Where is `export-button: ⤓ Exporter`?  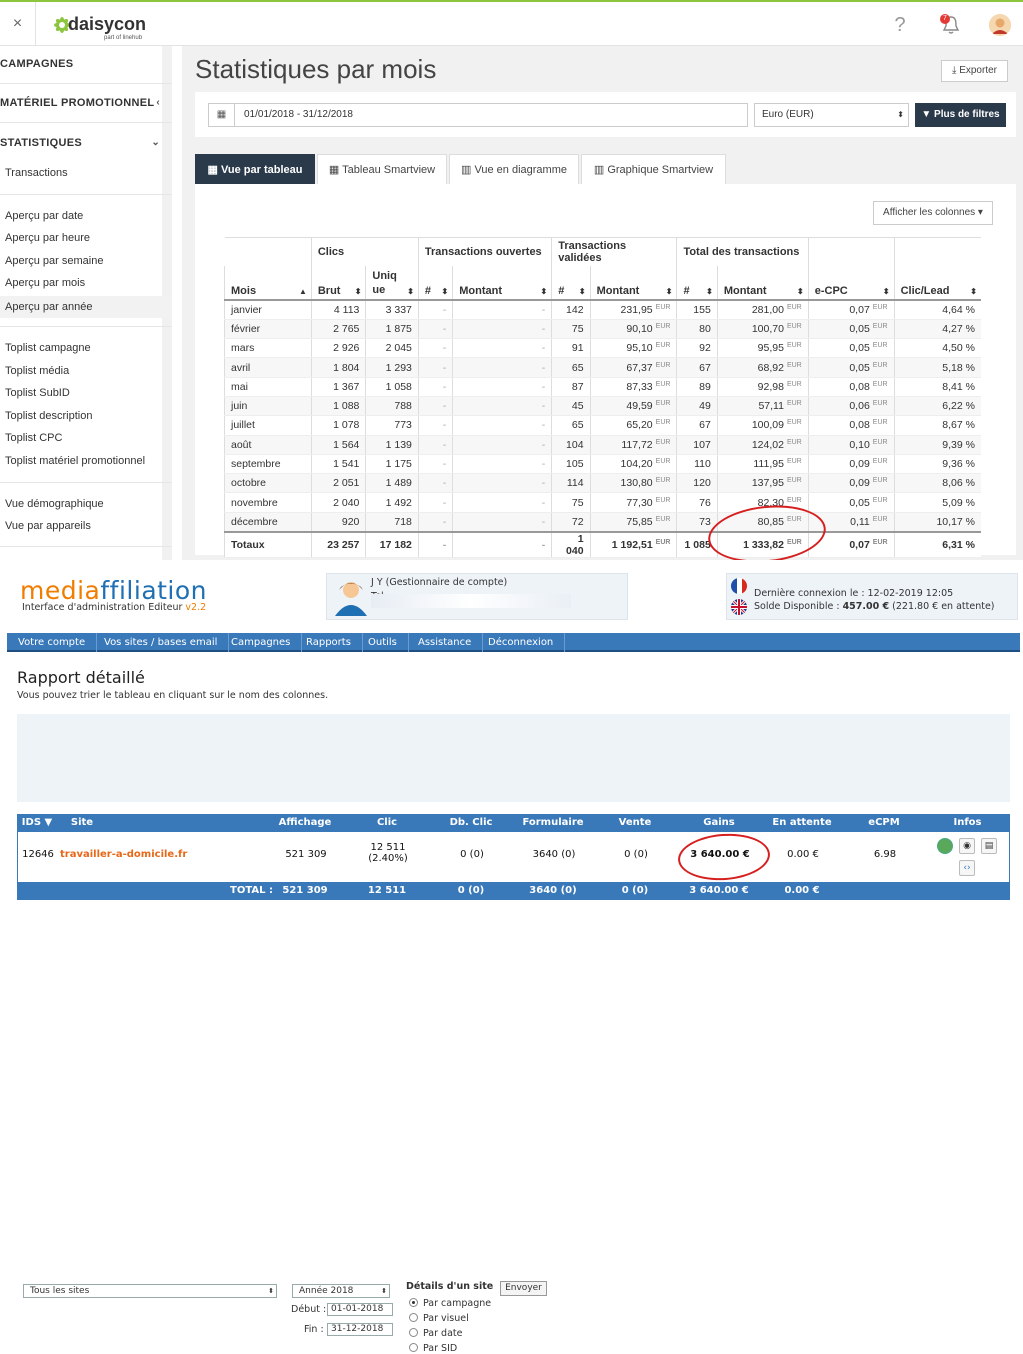 export-button: ⤓ Exporter is located at coordinates (974, 71).